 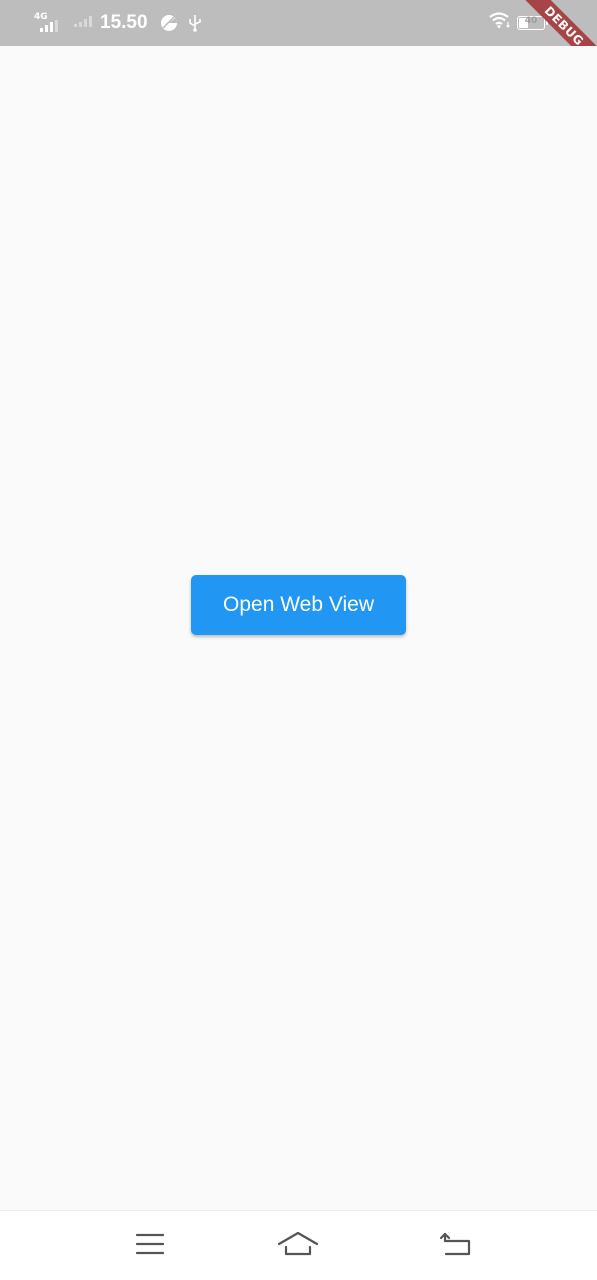 I want to click on wifi-icon, so click(x=500, y=22).